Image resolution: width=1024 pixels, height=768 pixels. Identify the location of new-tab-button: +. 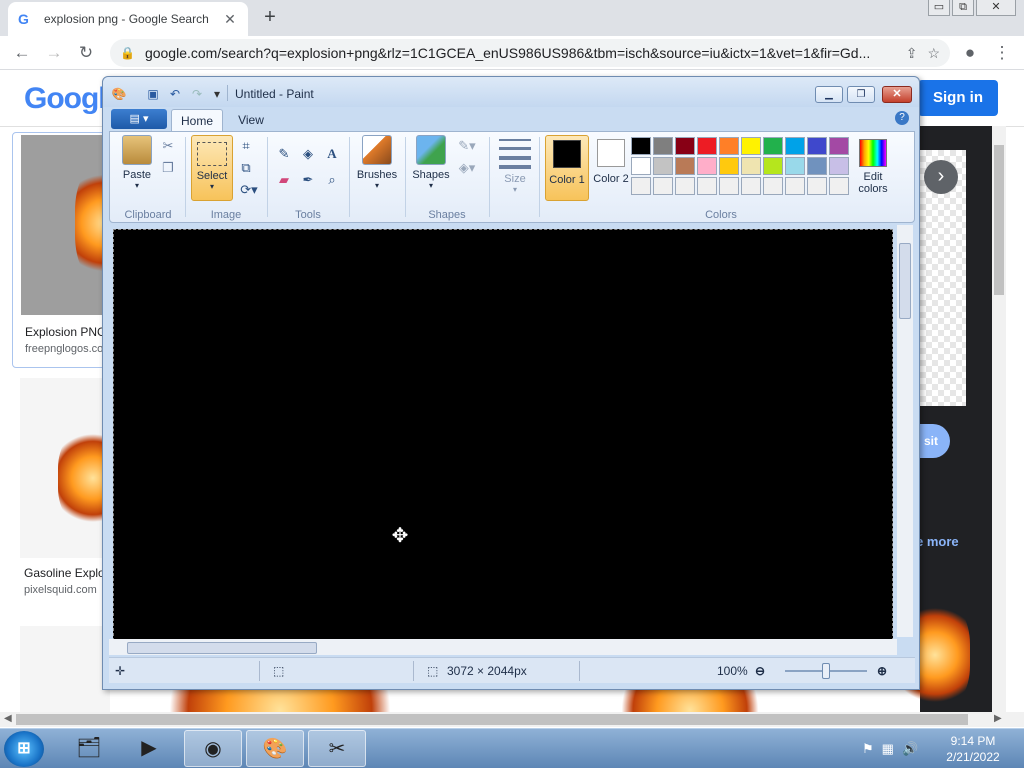
(270, 17).